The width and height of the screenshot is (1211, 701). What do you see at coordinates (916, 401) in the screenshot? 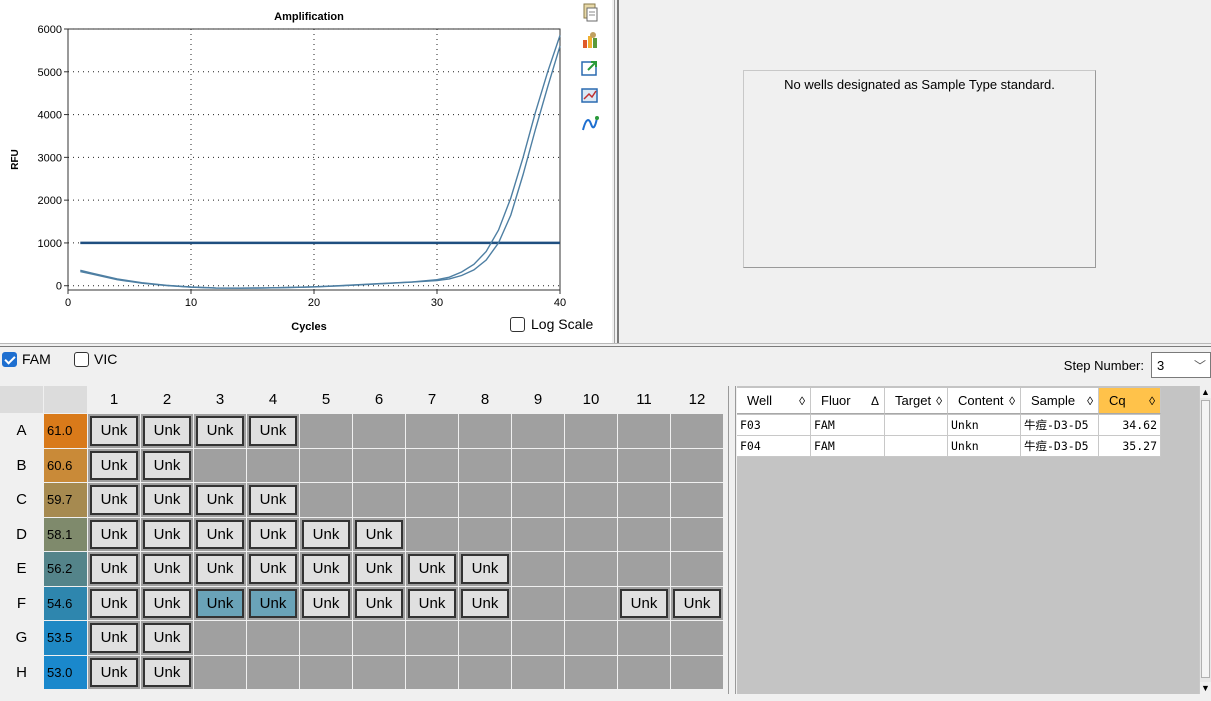
I see `column-header-target: Target ◊` at bounding box center [916, 401].